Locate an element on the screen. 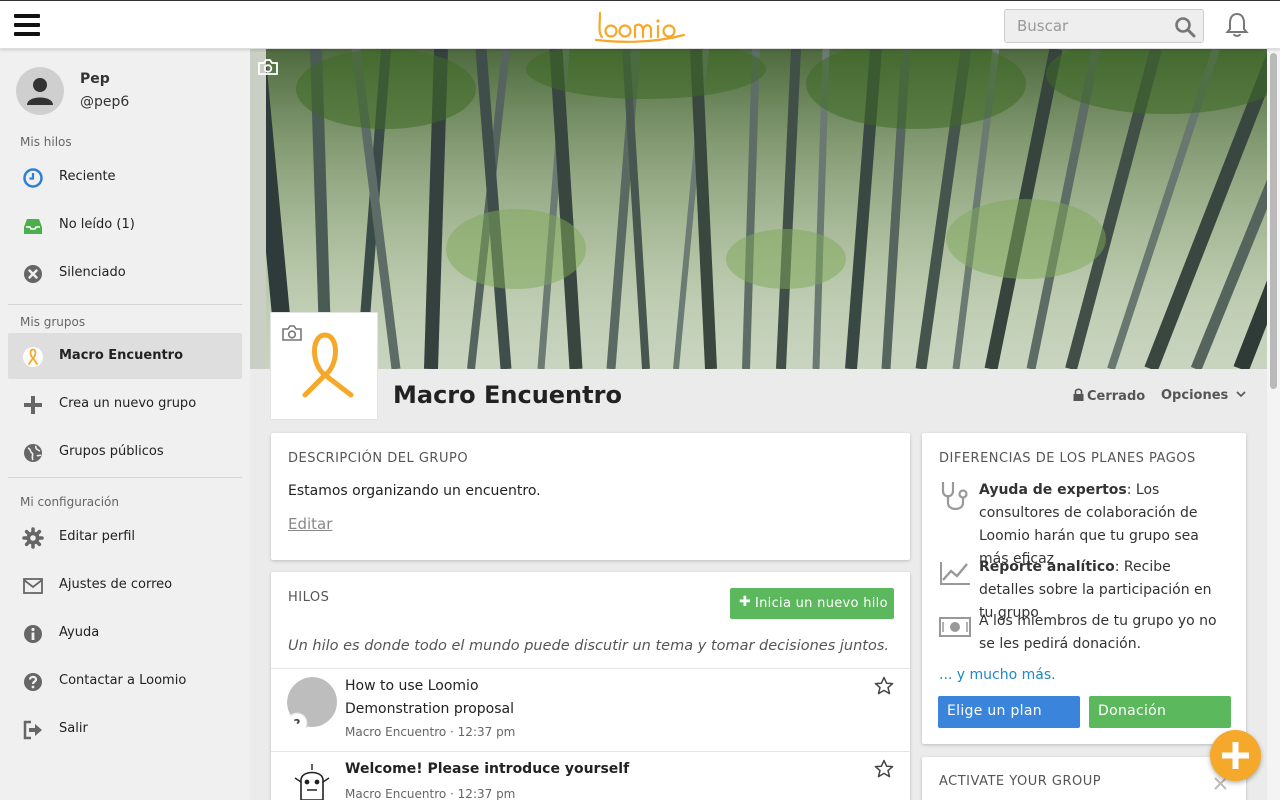 Image resolution: width=1280 pixels, height=800 pixels. loomio-logo is located at coordinates (641, 26).